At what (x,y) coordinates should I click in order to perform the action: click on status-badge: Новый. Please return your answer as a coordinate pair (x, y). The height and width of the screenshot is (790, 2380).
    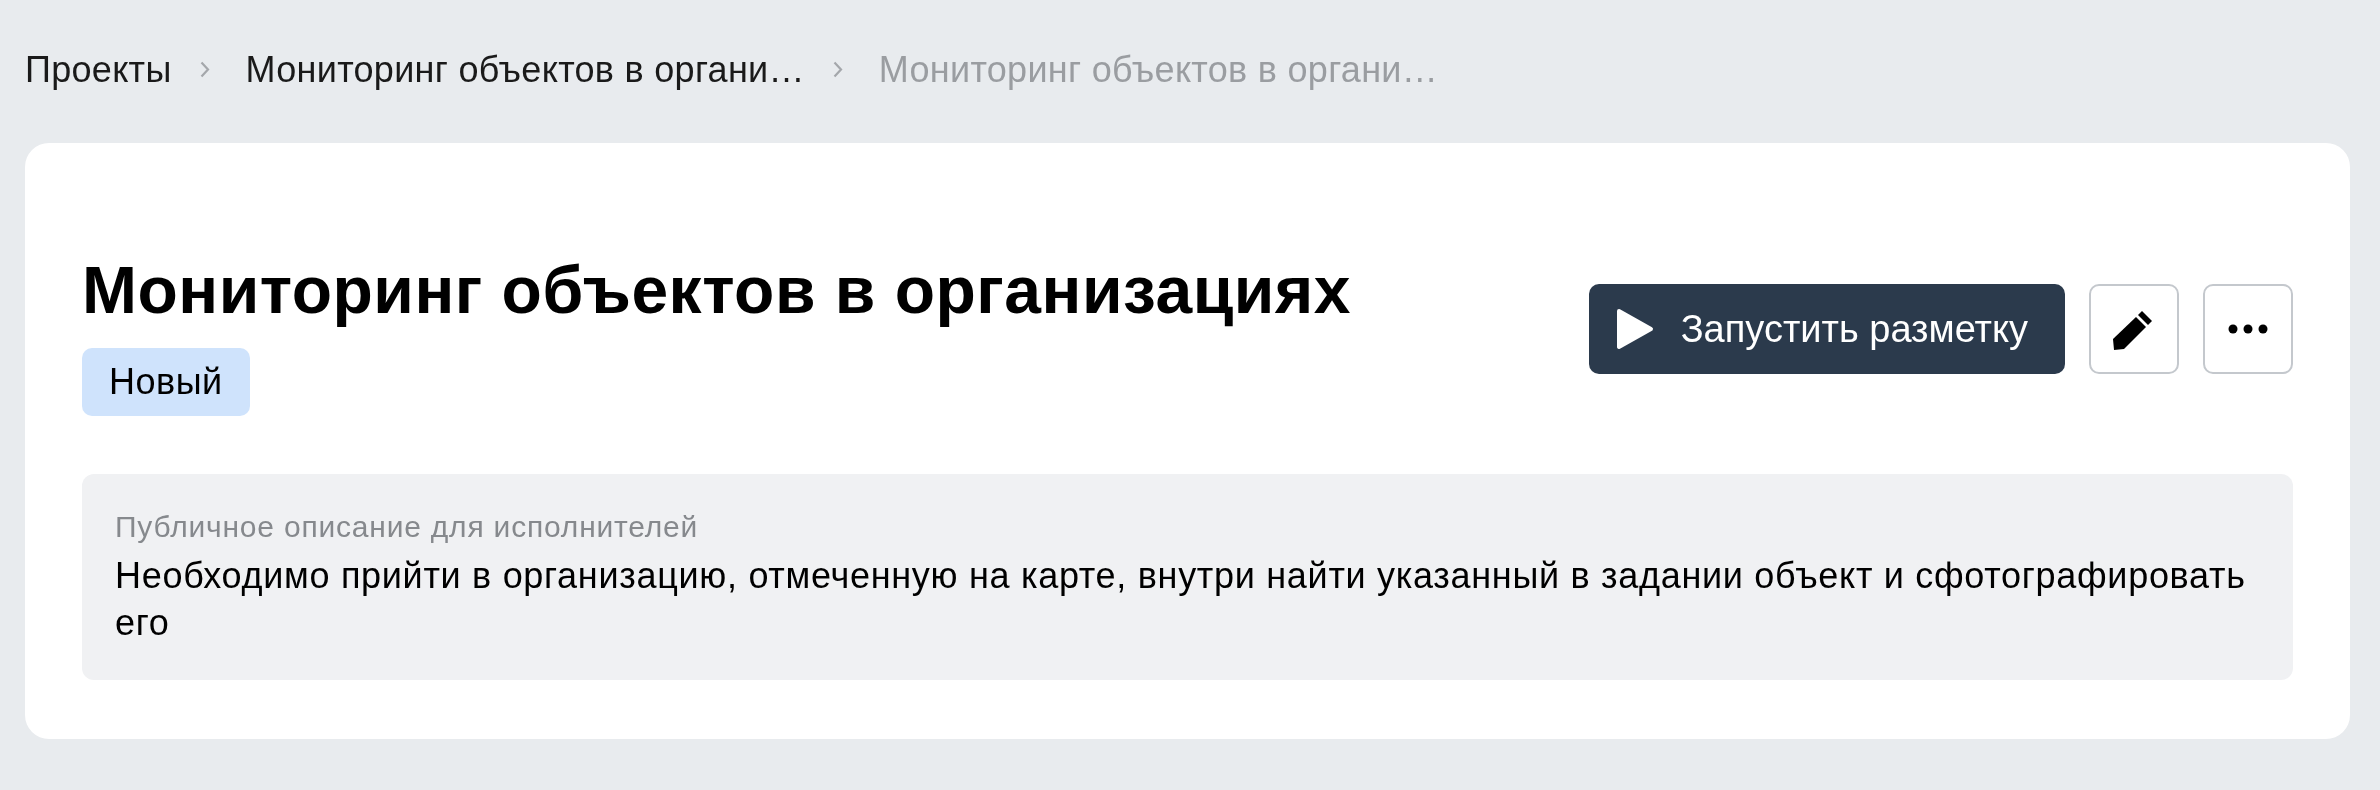
    Looking at the image, I should click on (166, 382).